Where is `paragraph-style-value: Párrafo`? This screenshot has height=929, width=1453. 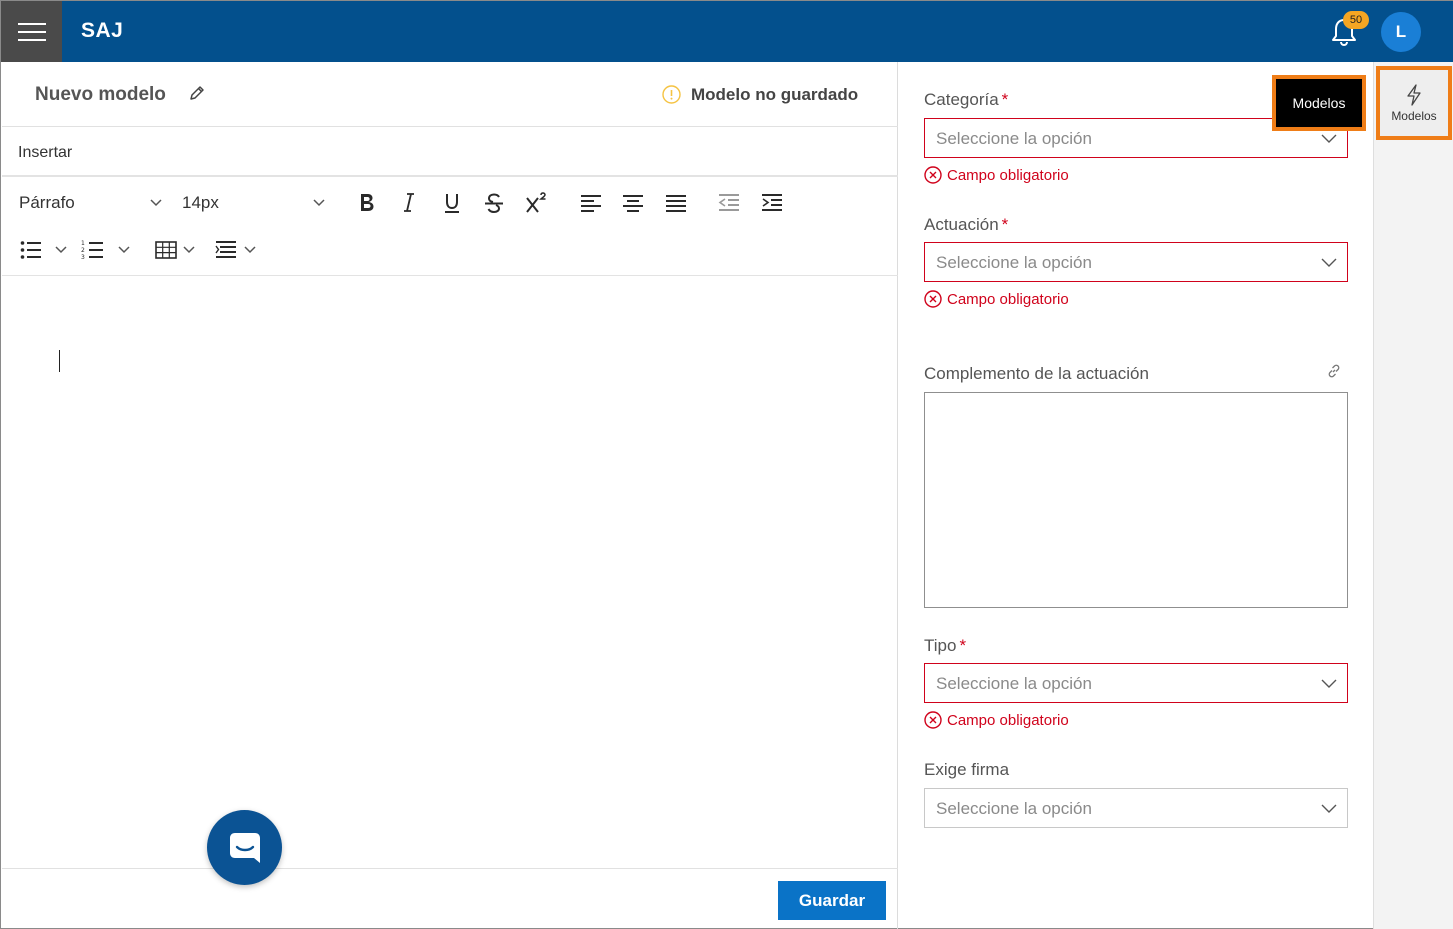 paragraph-style-value: Párrafo is located at coordinates (47, 202).